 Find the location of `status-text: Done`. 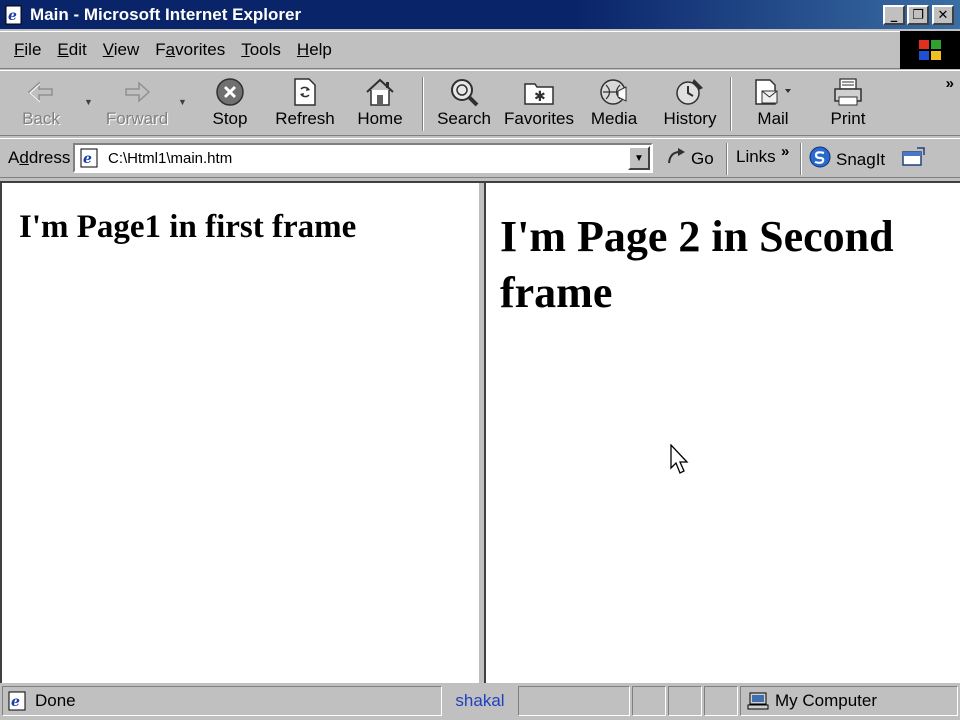

status-text: Done is located at coordinates (55, 700).